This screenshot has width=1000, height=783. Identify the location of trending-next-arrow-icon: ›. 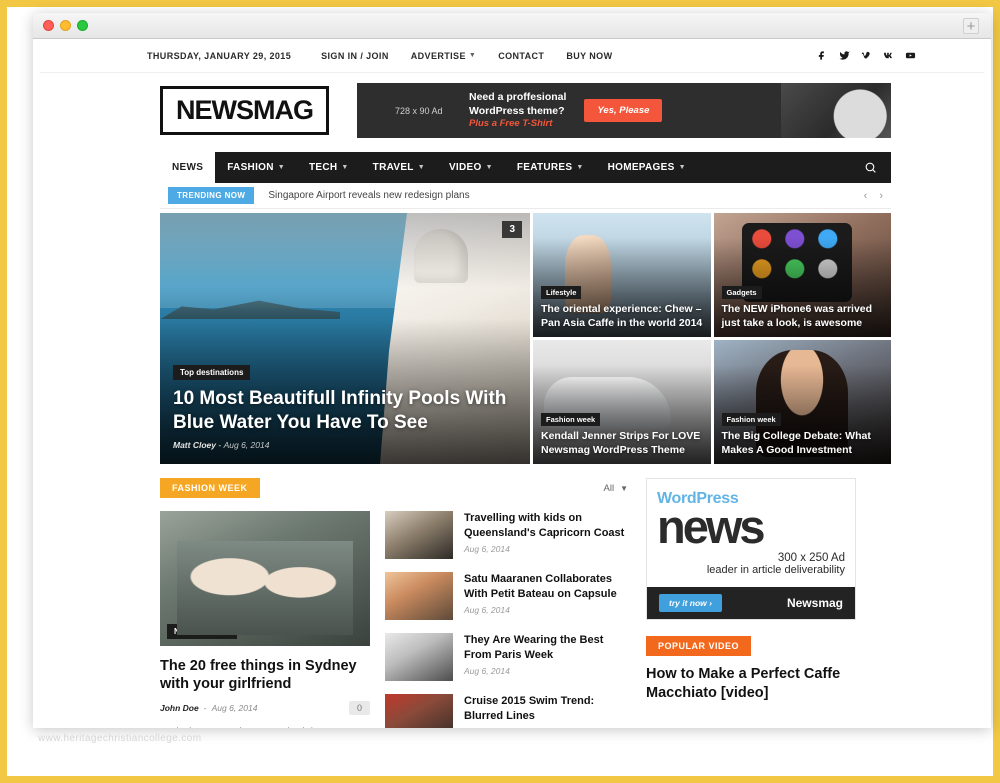
(881, 196).